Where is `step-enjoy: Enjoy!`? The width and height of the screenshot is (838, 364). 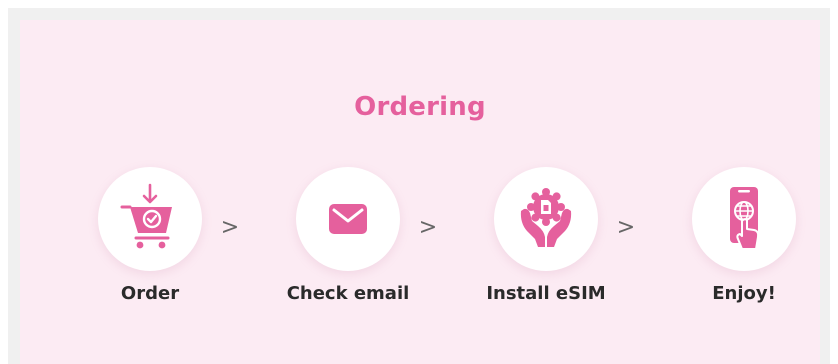
step-enjoy: Enjoy! is located at coordinates (744, 247).